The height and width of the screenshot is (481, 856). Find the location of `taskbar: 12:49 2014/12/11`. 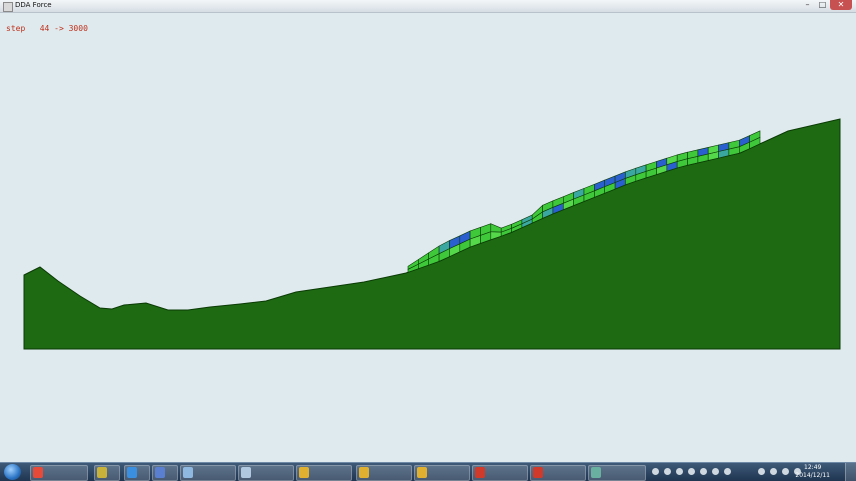

taskbar: 12:49 2014/12/11 is located at coordinates (428, 471).